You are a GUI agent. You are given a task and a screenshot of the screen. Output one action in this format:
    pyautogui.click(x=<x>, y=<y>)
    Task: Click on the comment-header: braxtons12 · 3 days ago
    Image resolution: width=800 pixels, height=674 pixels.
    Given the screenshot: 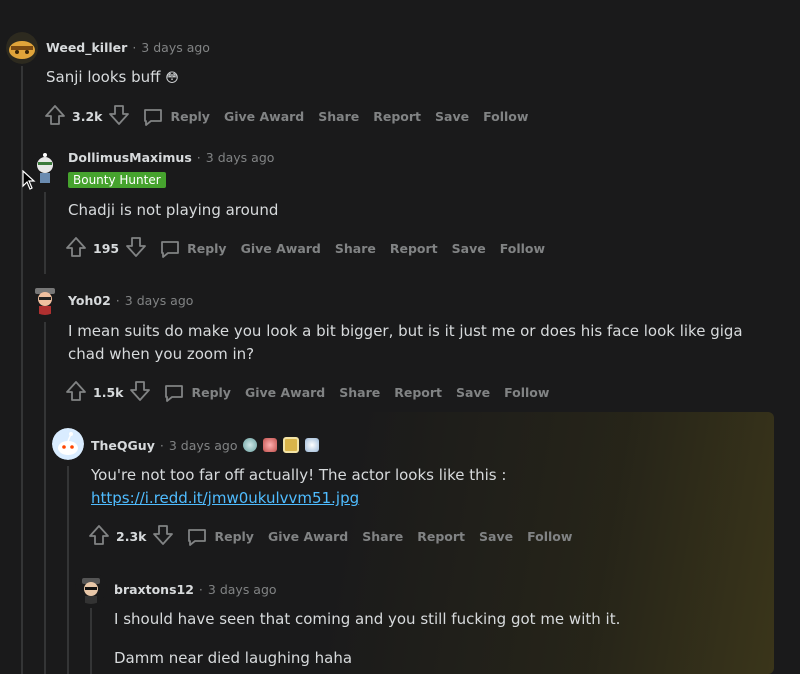 What is the action you would take?
    pyautogui.click(x=195, y=589)
    